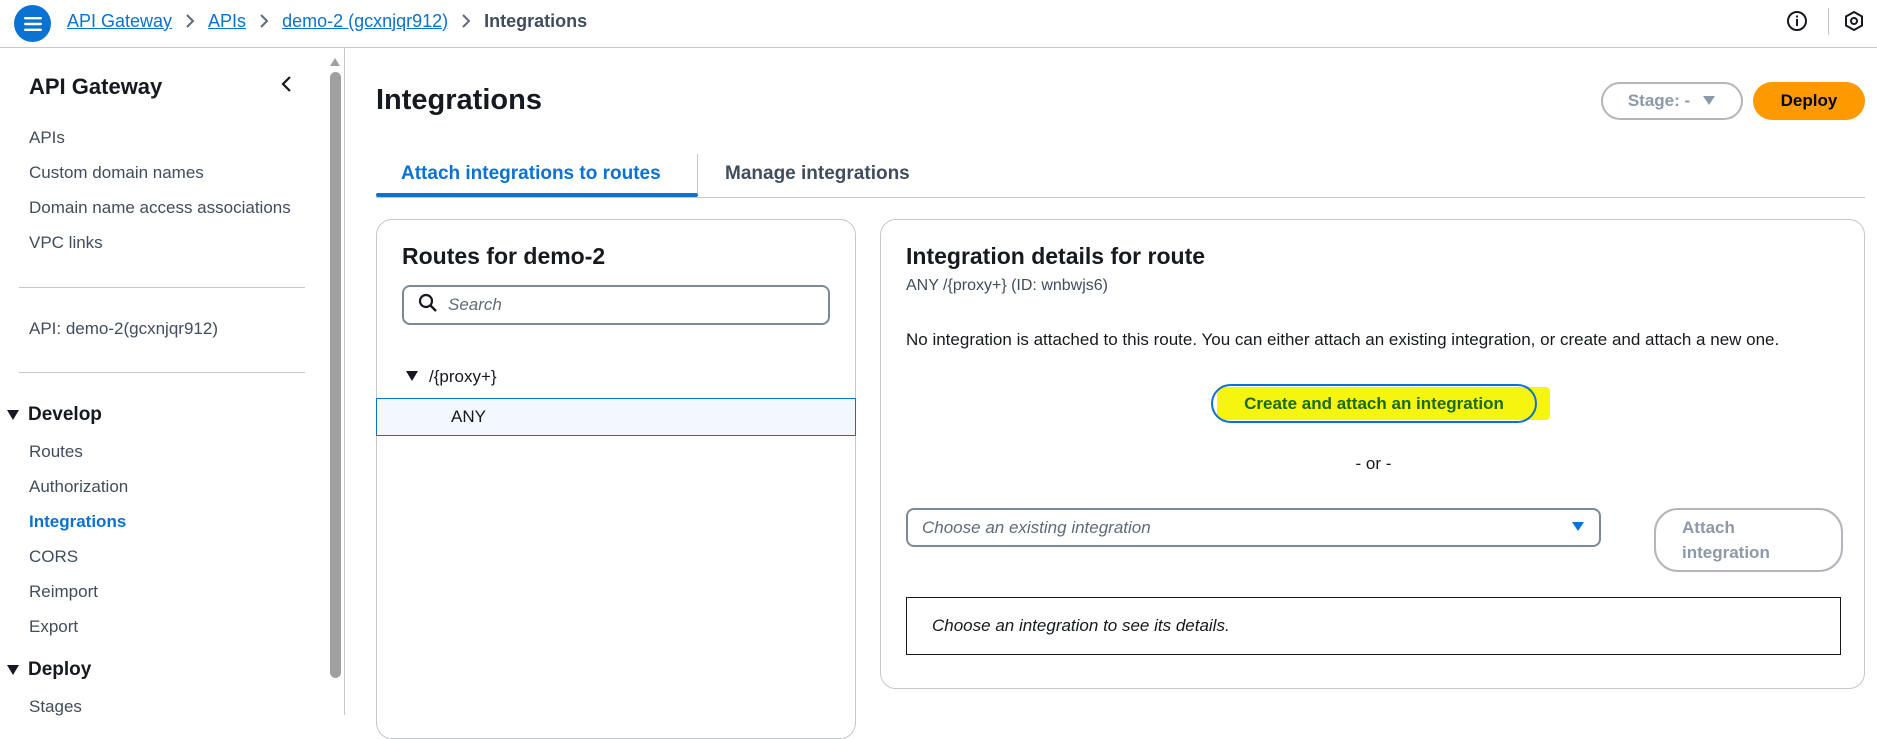  Describe the element at coordinates (459, 100) in the screenshot. I see `page-title: Integrations` at that location.